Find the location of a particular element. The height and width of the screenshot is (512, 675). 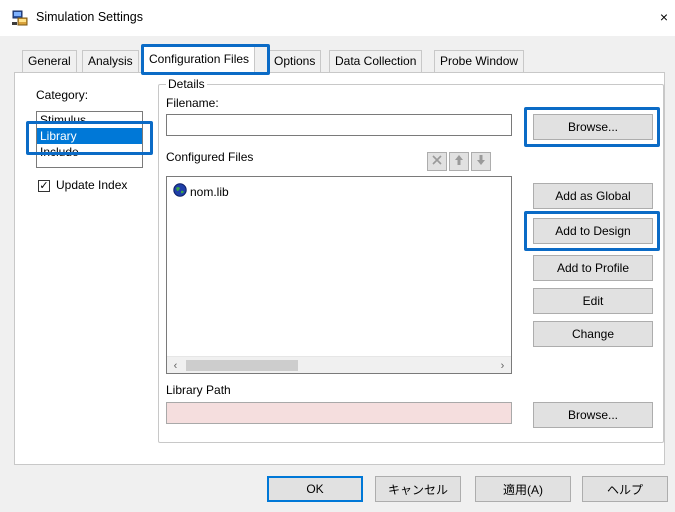

delete-file-button is located at coordinates (437, 161).